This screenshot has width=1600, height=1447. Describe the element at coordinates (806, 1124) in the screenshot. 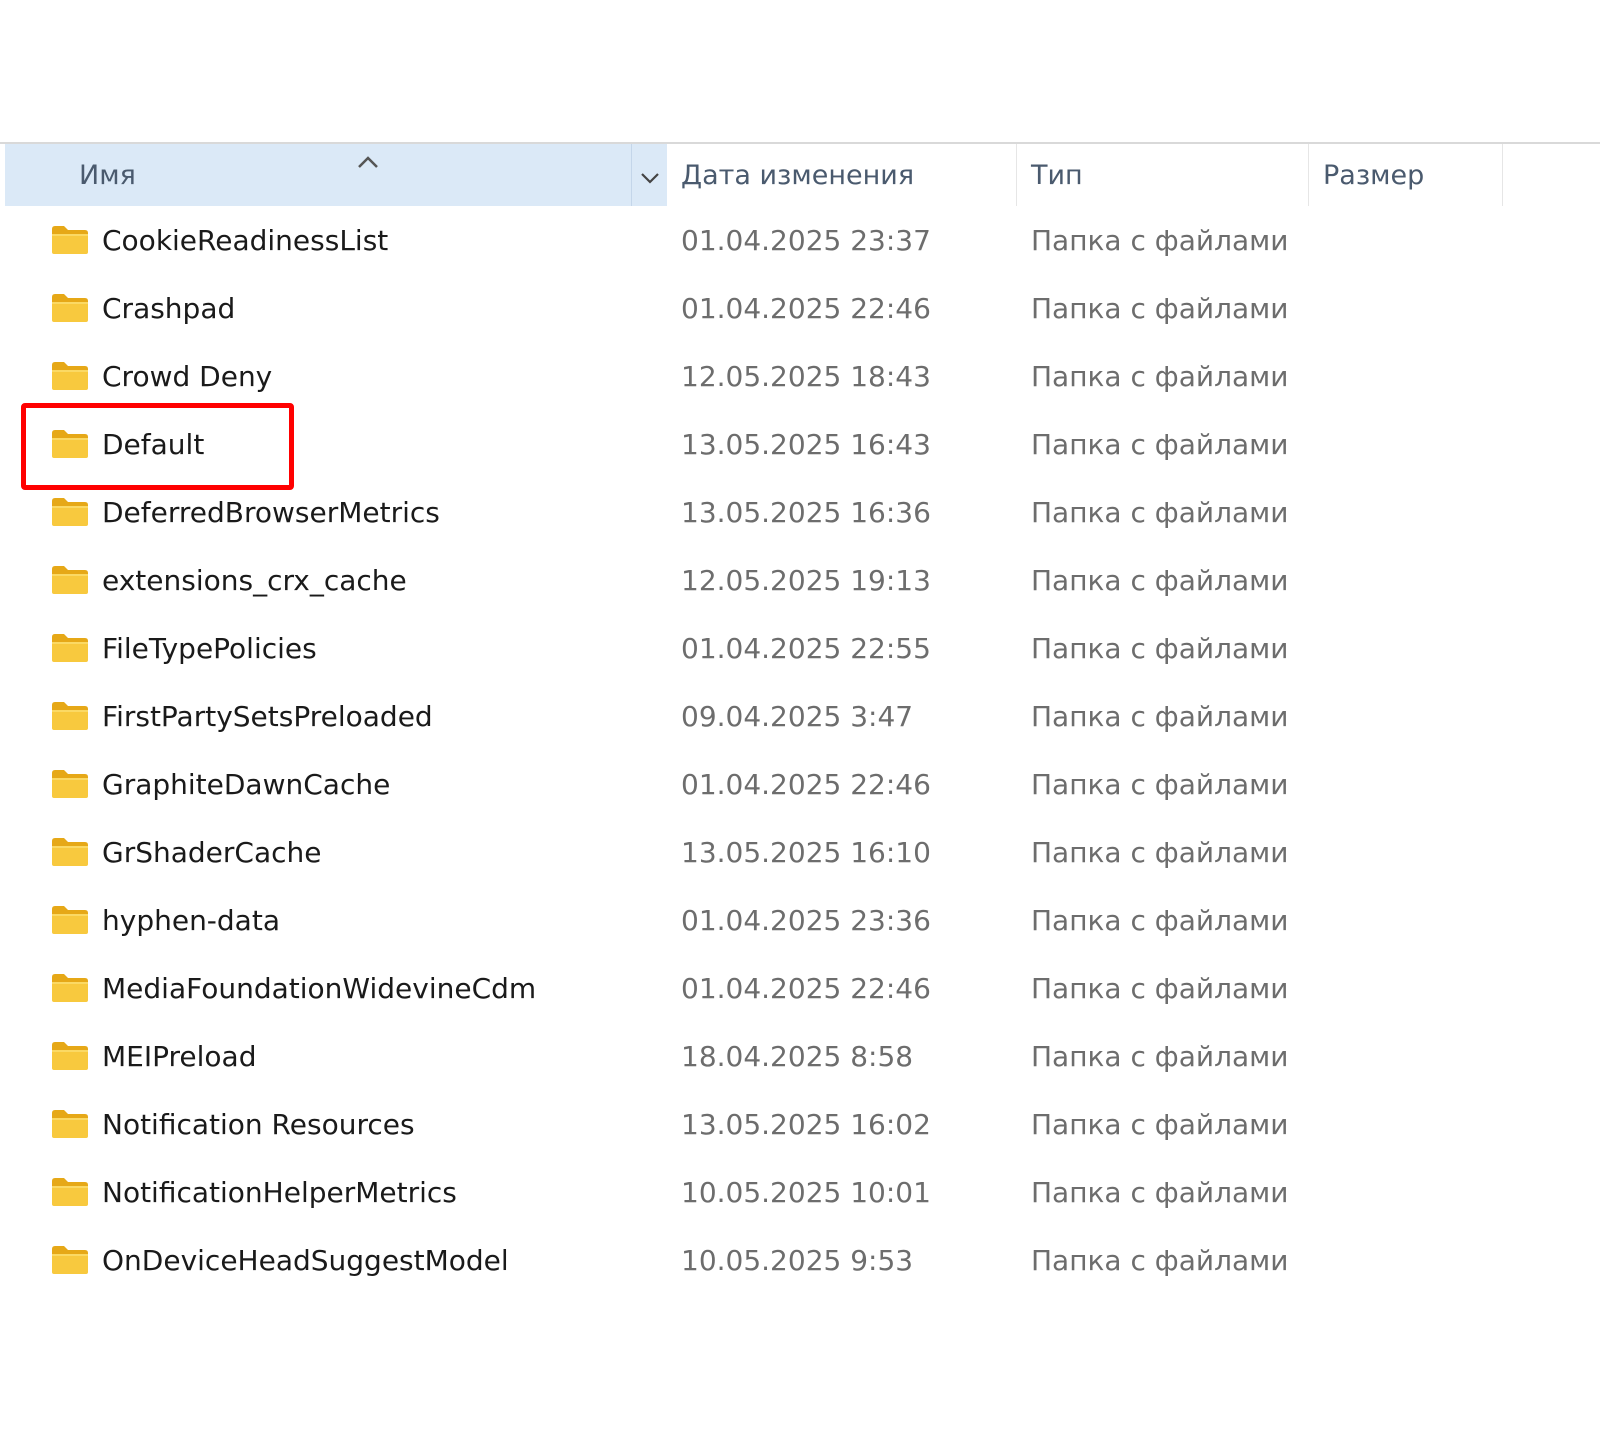

I see `row-date: 13.05.2025 16:02` at that location.